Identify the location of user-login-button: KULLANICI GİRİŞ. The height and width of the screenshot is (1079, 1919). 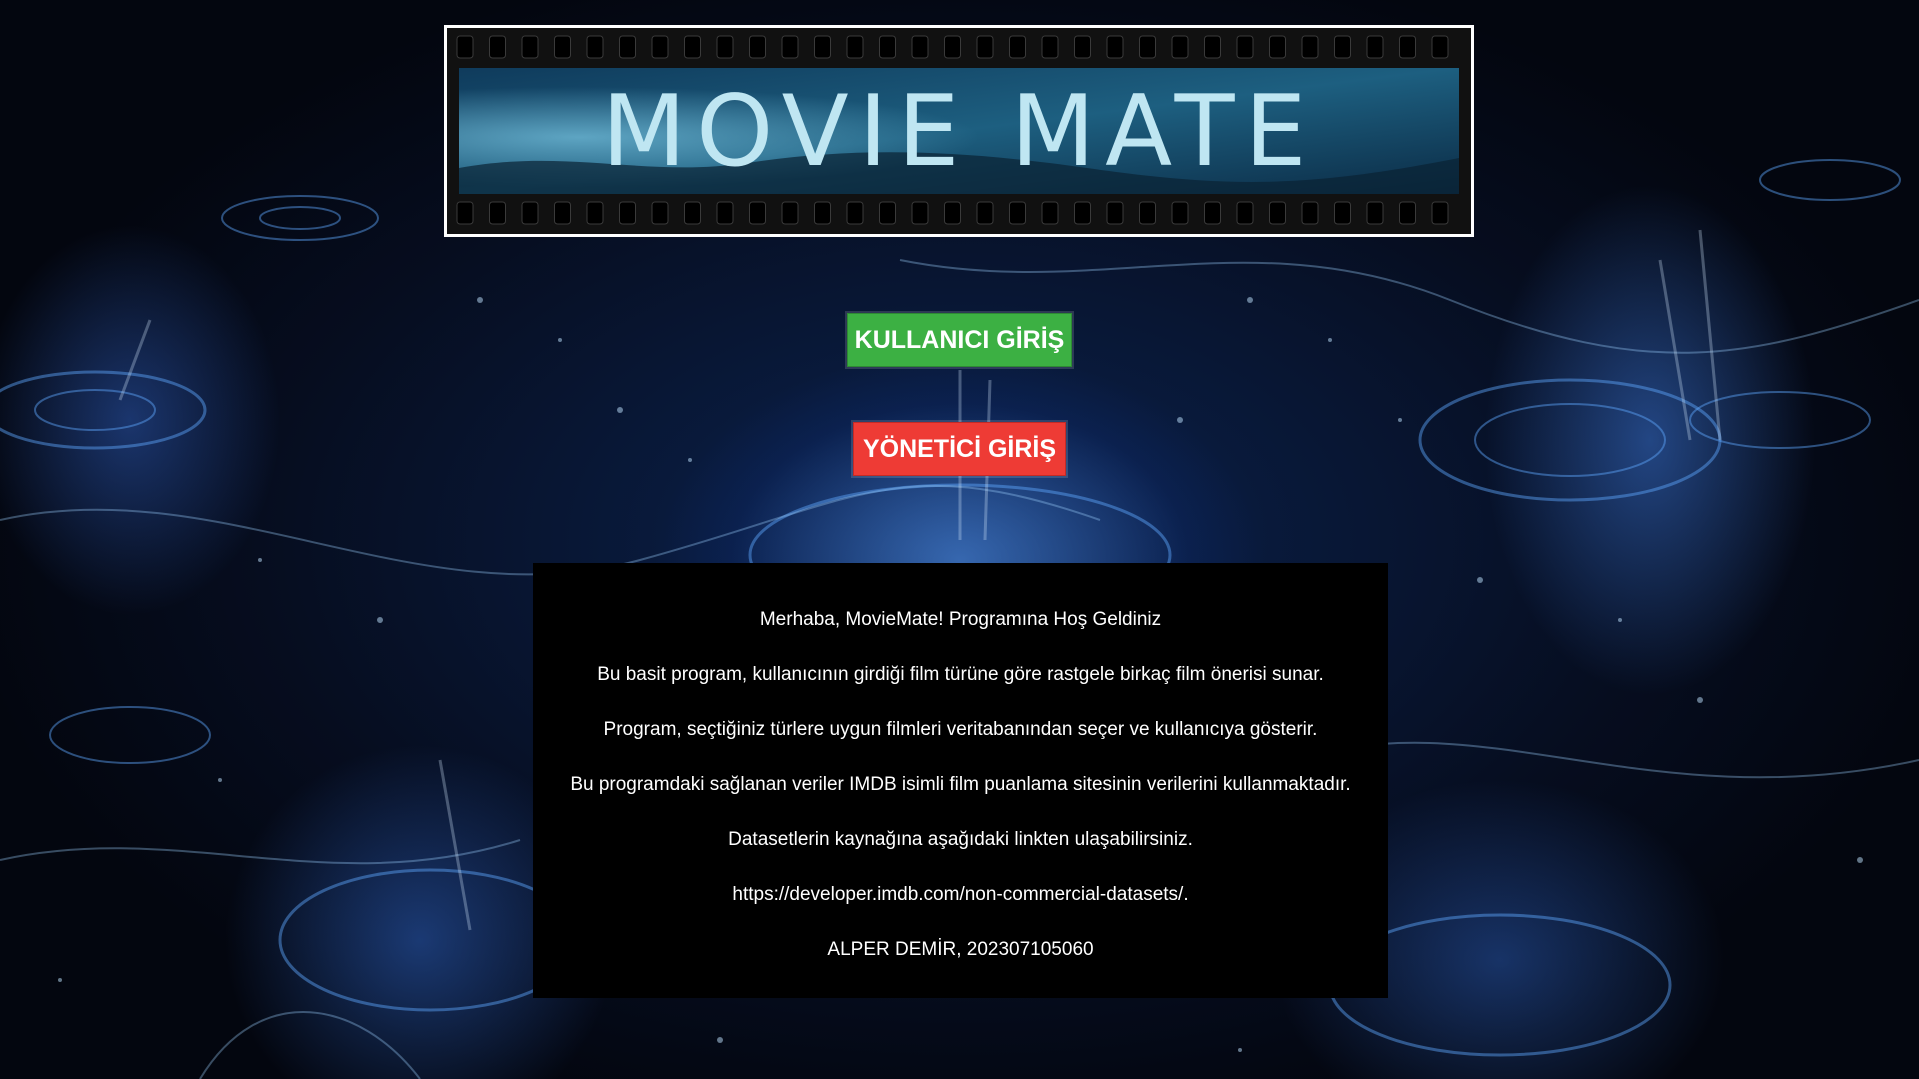
(959, 340).